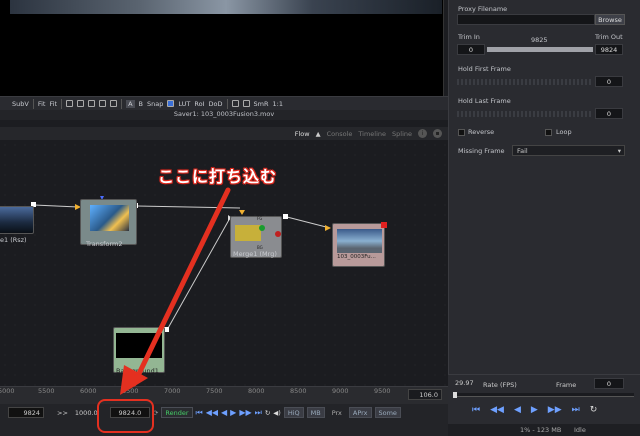 The height and width of the screenshot is (436, 640). What do you see at coordinates (125, 416) in the screenshot?
I see `annotation-highlight-box` at bounding box center [125, 416].